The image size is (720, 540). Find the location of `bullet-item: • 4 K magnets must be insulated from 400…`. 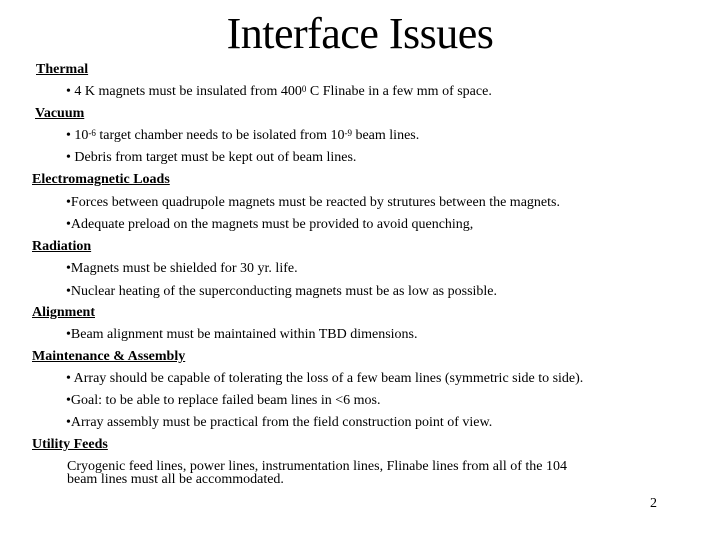

bullet-item: • 4 K magnets must be insulated from 400… is located at coordinates (279, 92).